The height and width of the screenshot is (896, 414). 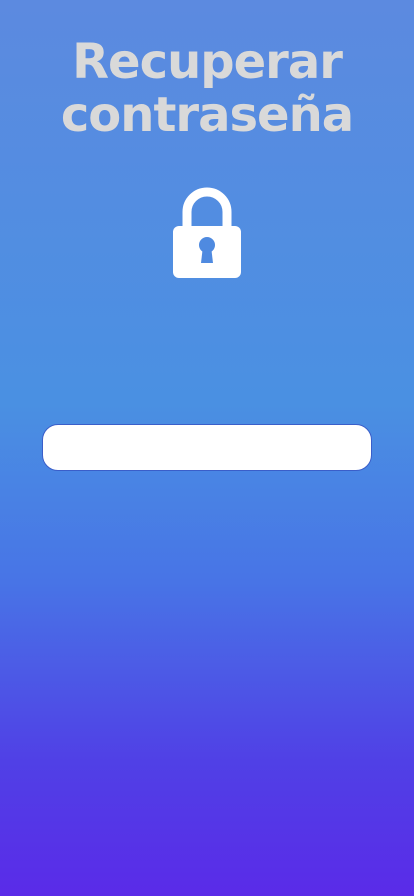 I want to click on page-title: Recuperar contraseña, so click(x=207, y=89).